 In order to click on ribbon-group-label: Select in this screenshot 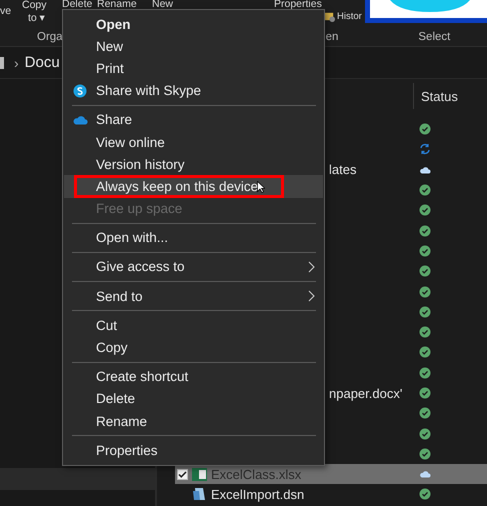, I will do `click(434, 37)`.